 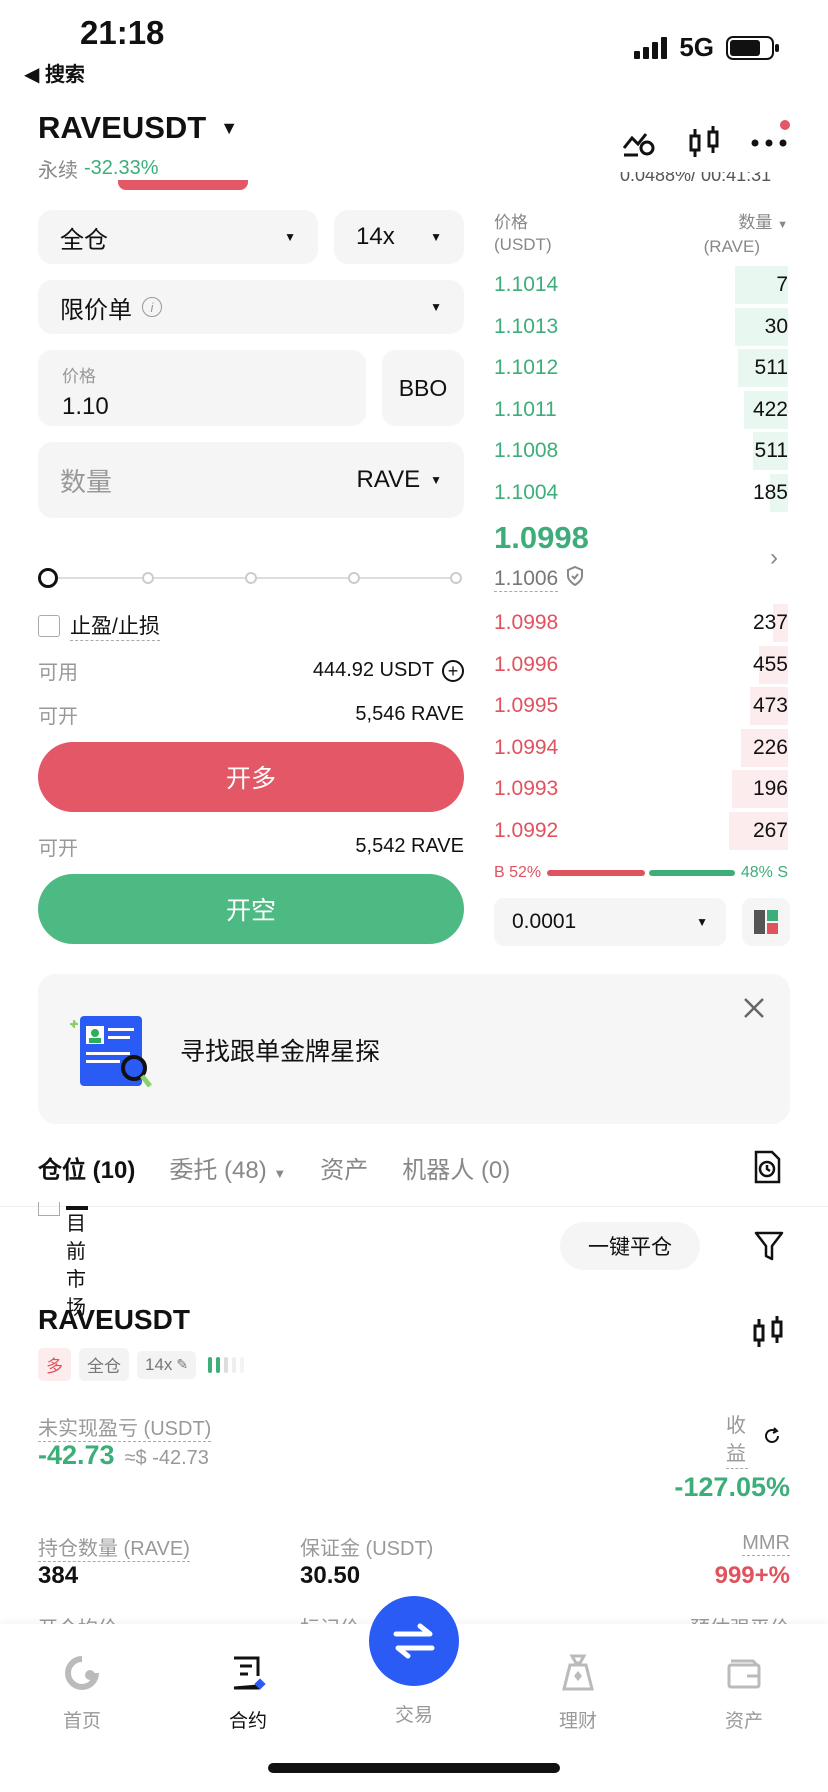 What do you see at coordinates (767, 1169) in the screenshot?
I see `history-icon` at bounding box center [767, 1169].